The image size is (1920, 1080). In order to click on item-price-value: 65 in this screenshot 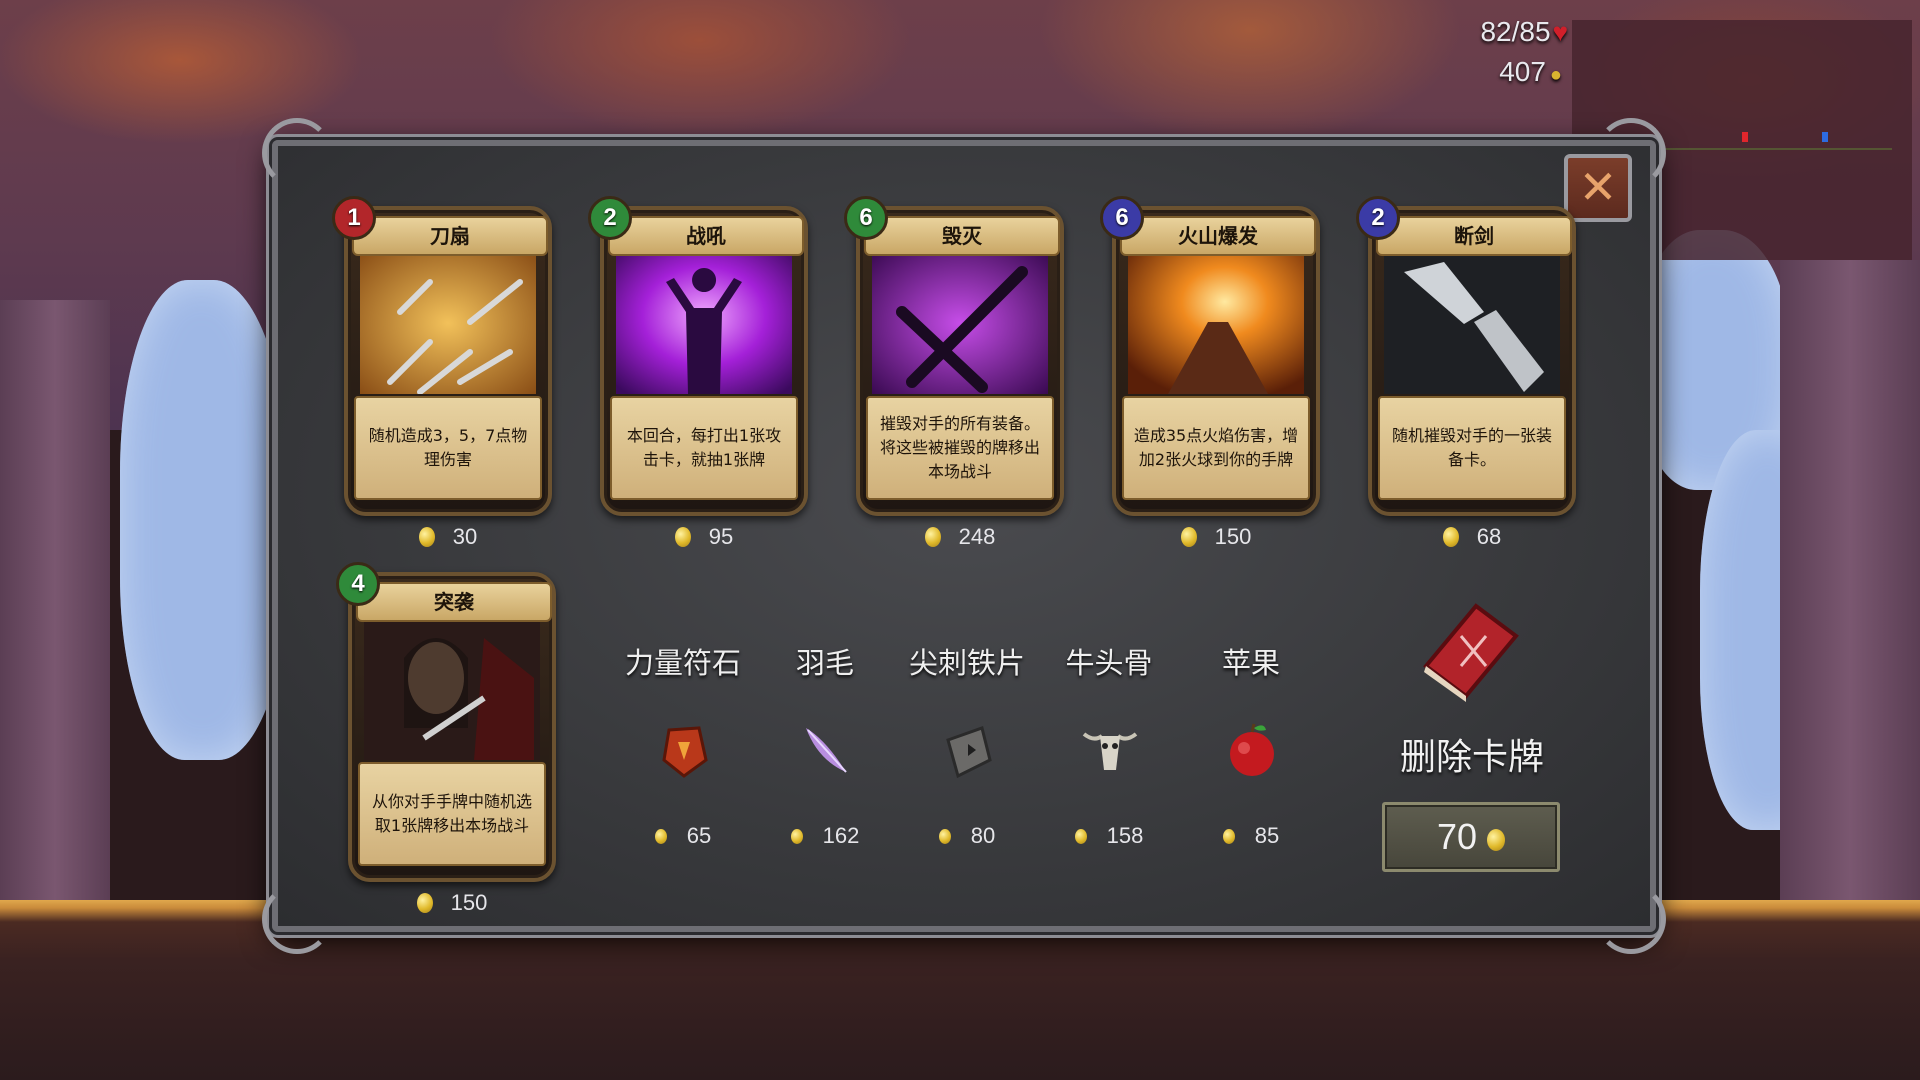, I will do `click(699, 835)`.